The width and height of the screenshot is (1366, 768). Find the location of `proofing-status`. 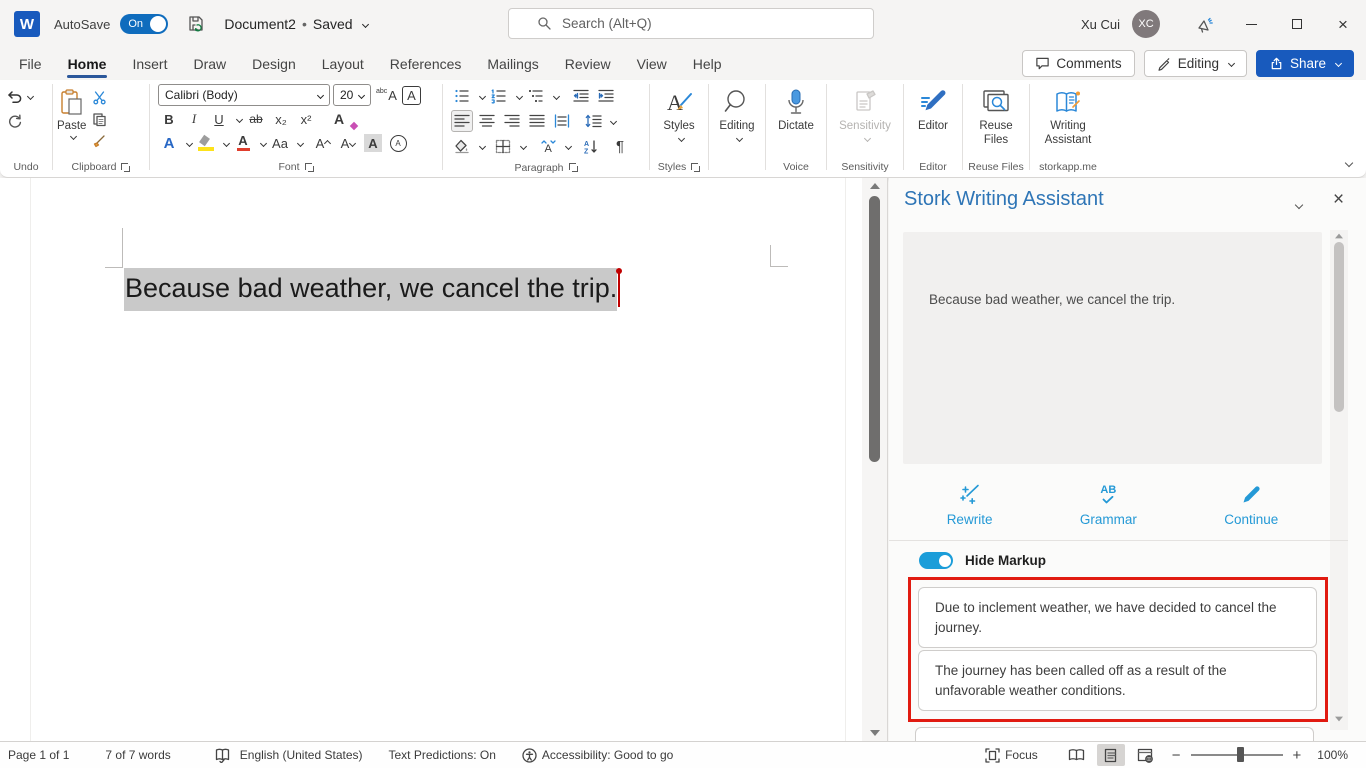

proofing-status is located at coordinates (222, 755).